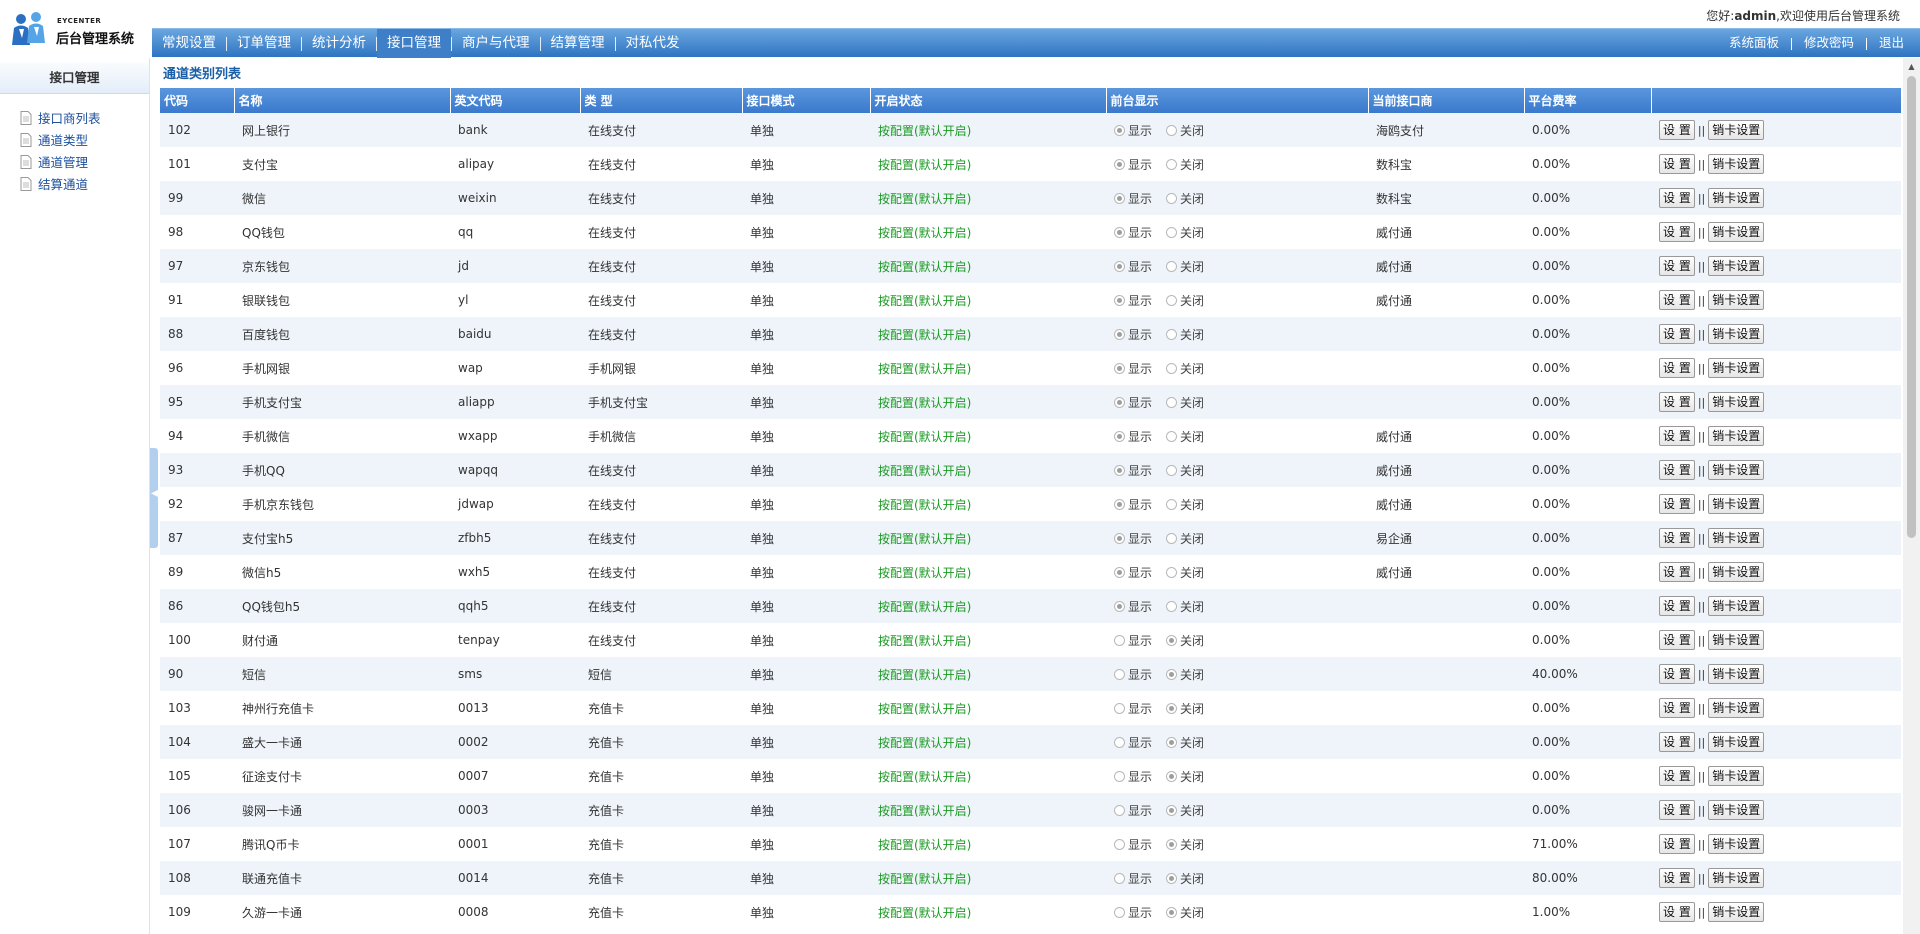  What do you see at coordinates (189, 43) in the screenshot?
I see `nav-item-general: 常规设置` at bounding box center [189, 43].